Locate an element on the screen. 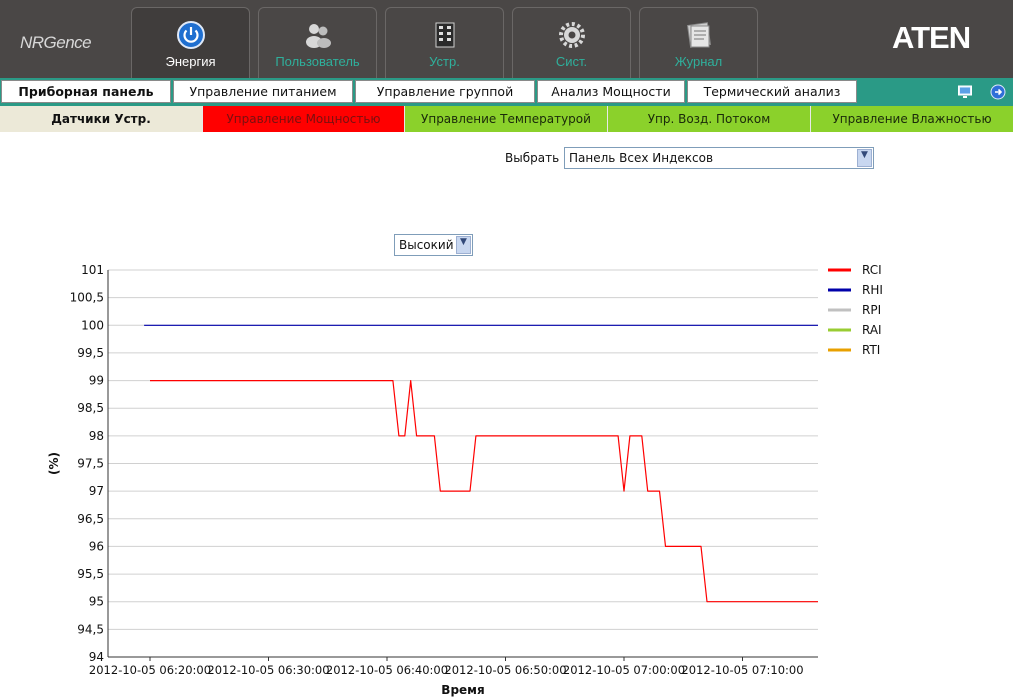 The width and height of the screenshot is (1013, 700). nav-tab-user: Пользователь is located at coordinates (317, 42).